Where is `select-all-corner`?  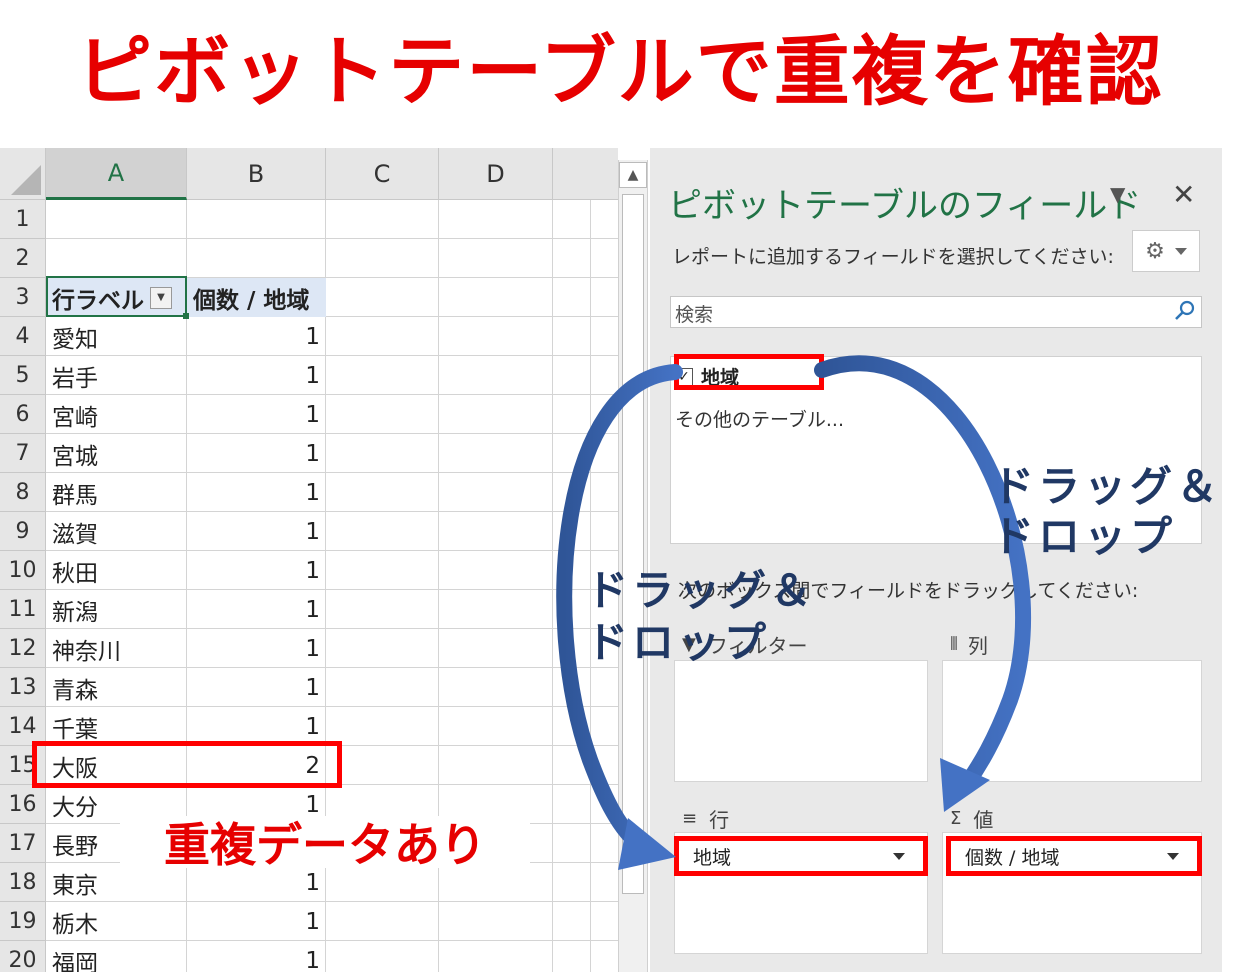
select-all-corner is located at coordinates (23, 174).